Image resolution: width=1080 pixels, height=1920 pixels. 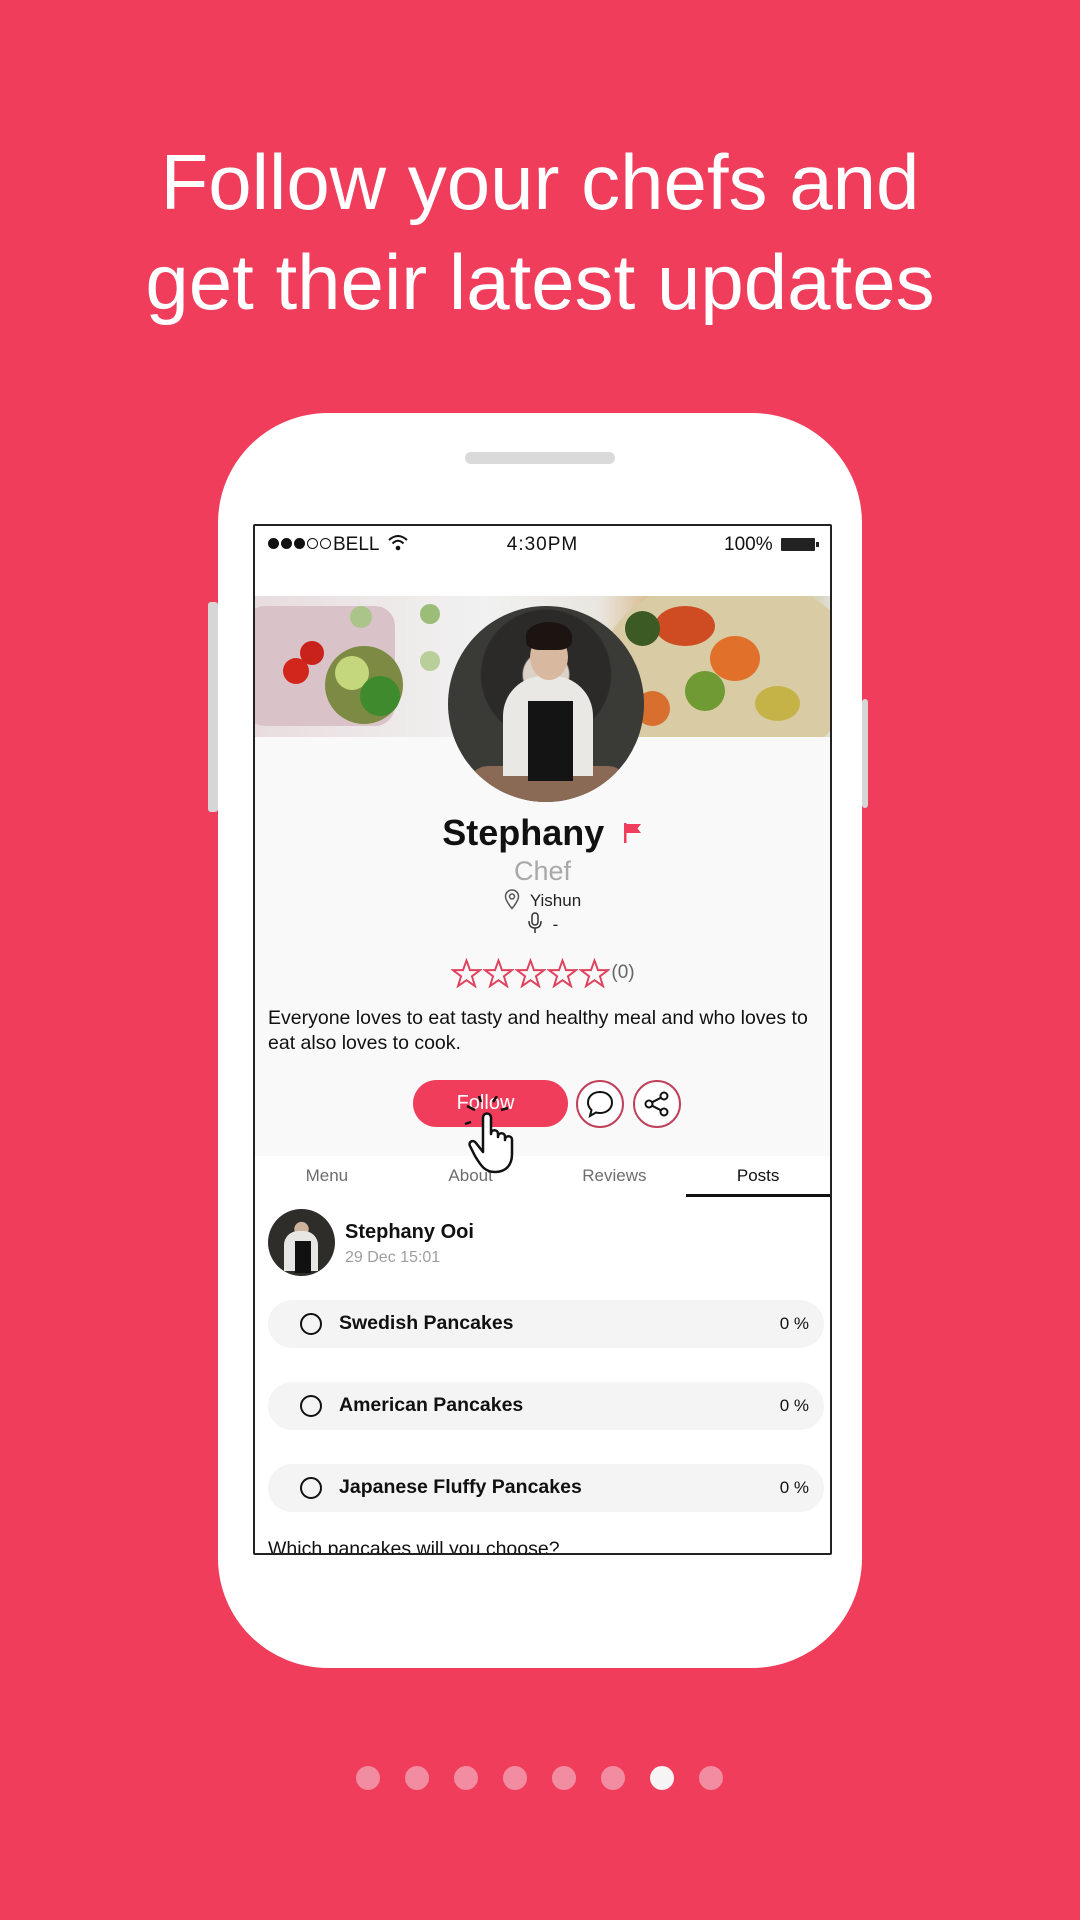 What do you see at coordinates (546, 1324) in the screenshot?
I see `poll-option: Swedish Pancakes 0 %` at bounding box center [546, 1324].